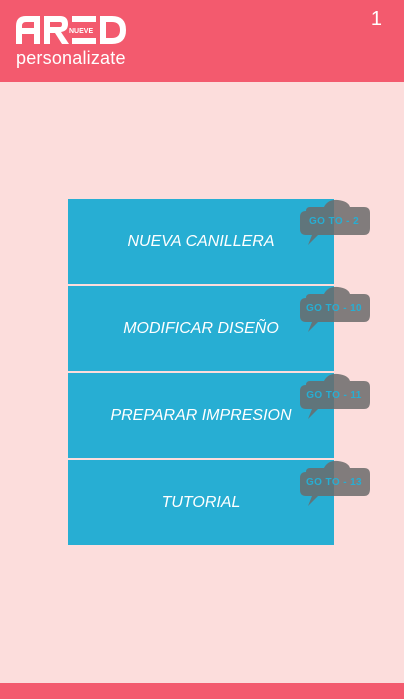 This screenshot has height=699, width=404. Describe the element at coordinates (376, 19) in the screenshot. I see `page-number: 1` at that location.